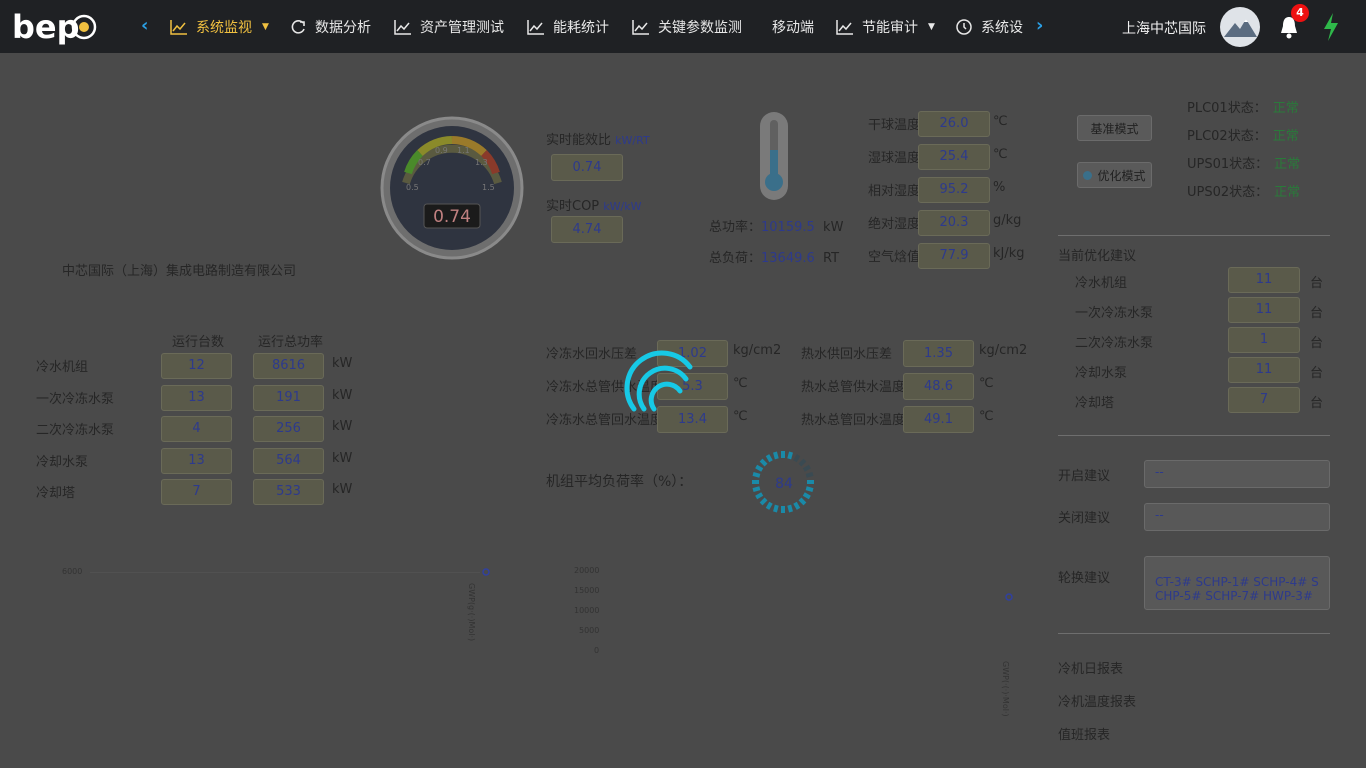 This screenshot has width=1366, height=768. I want to click on optimized-mode-button: 优化模式, so click(1114, 175).